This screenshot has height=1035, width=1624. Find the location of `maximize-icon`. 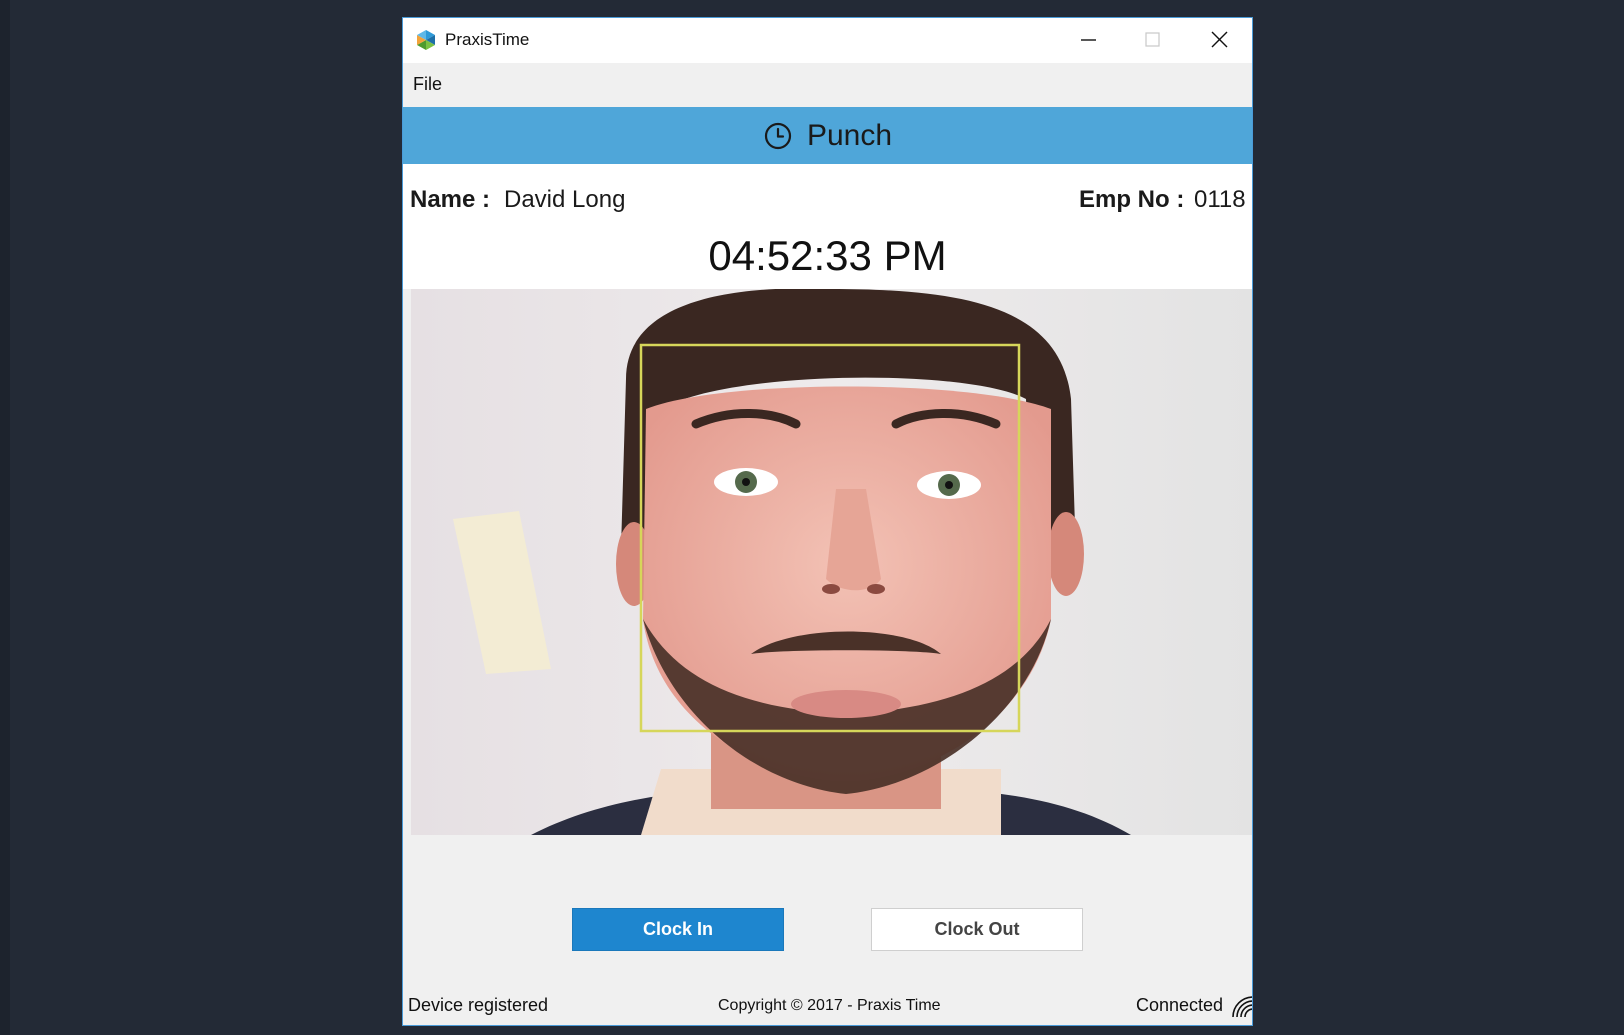

maximize-icon is located at coordinates (1152, 39).